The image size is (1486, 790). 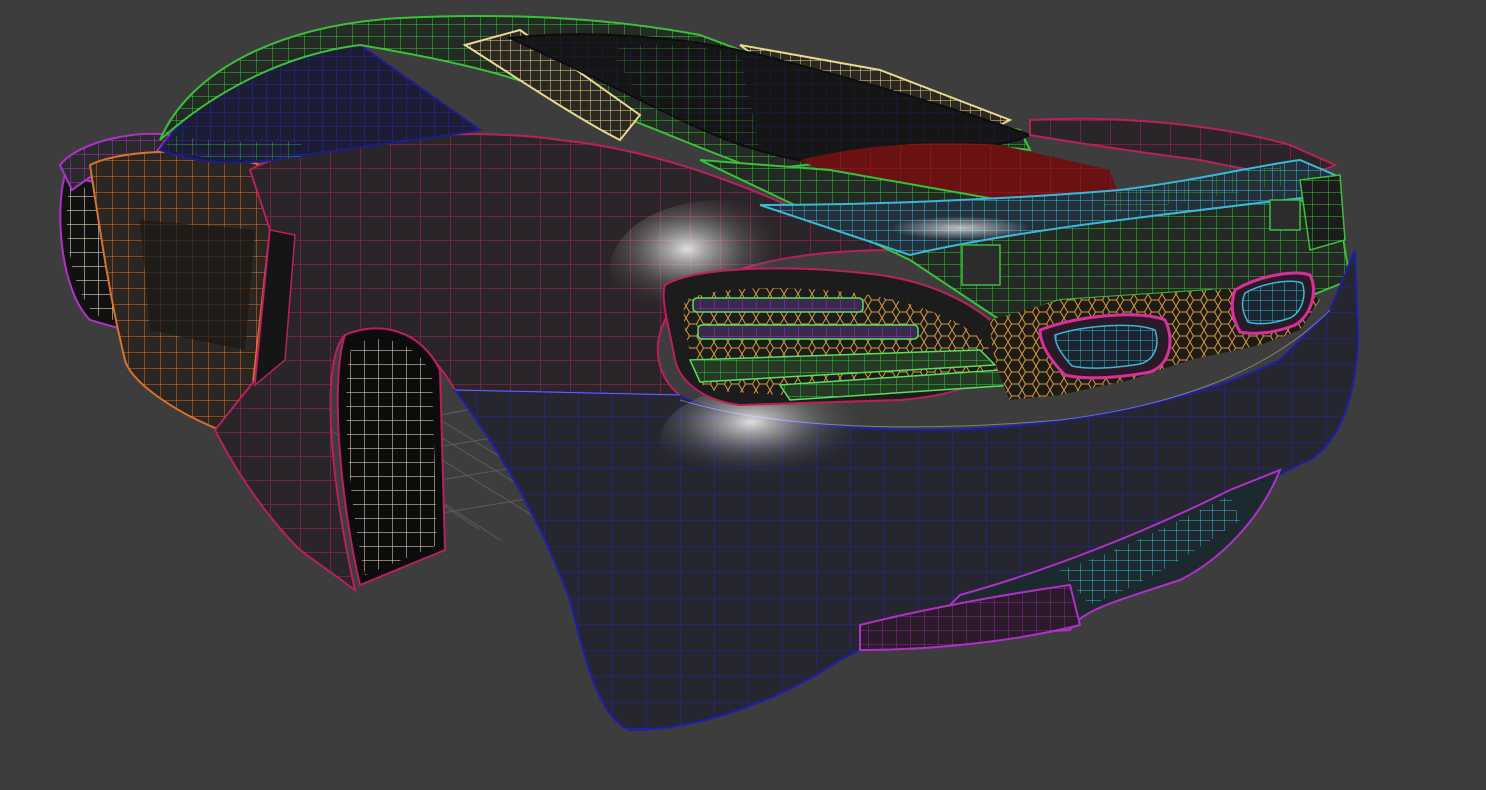 I want to click on near-wheel-arch, so click(x=391, y=457).